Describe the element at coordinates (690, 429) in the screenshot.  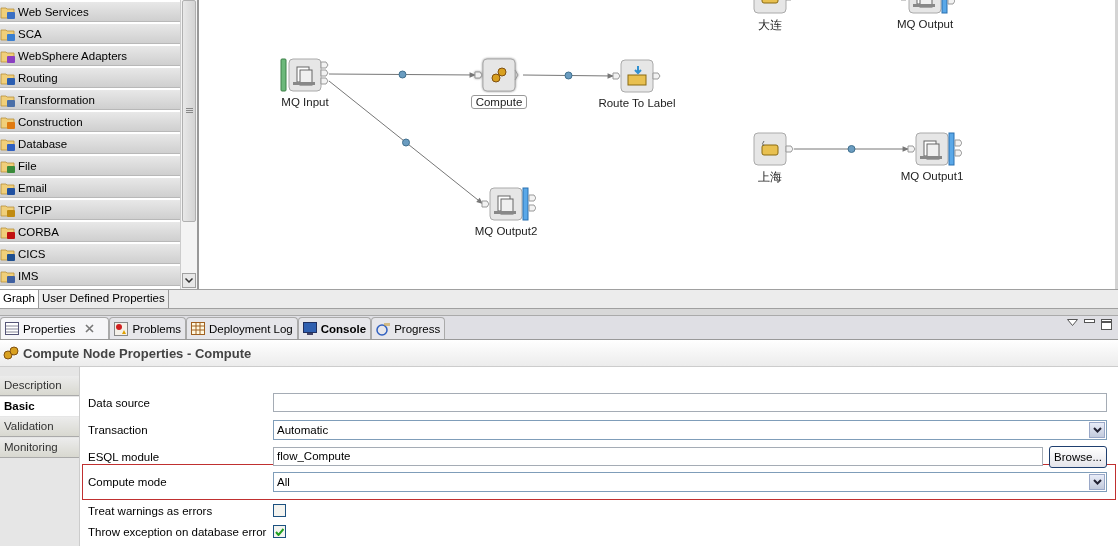
I see `dropdown-field: Automatic` at that location.